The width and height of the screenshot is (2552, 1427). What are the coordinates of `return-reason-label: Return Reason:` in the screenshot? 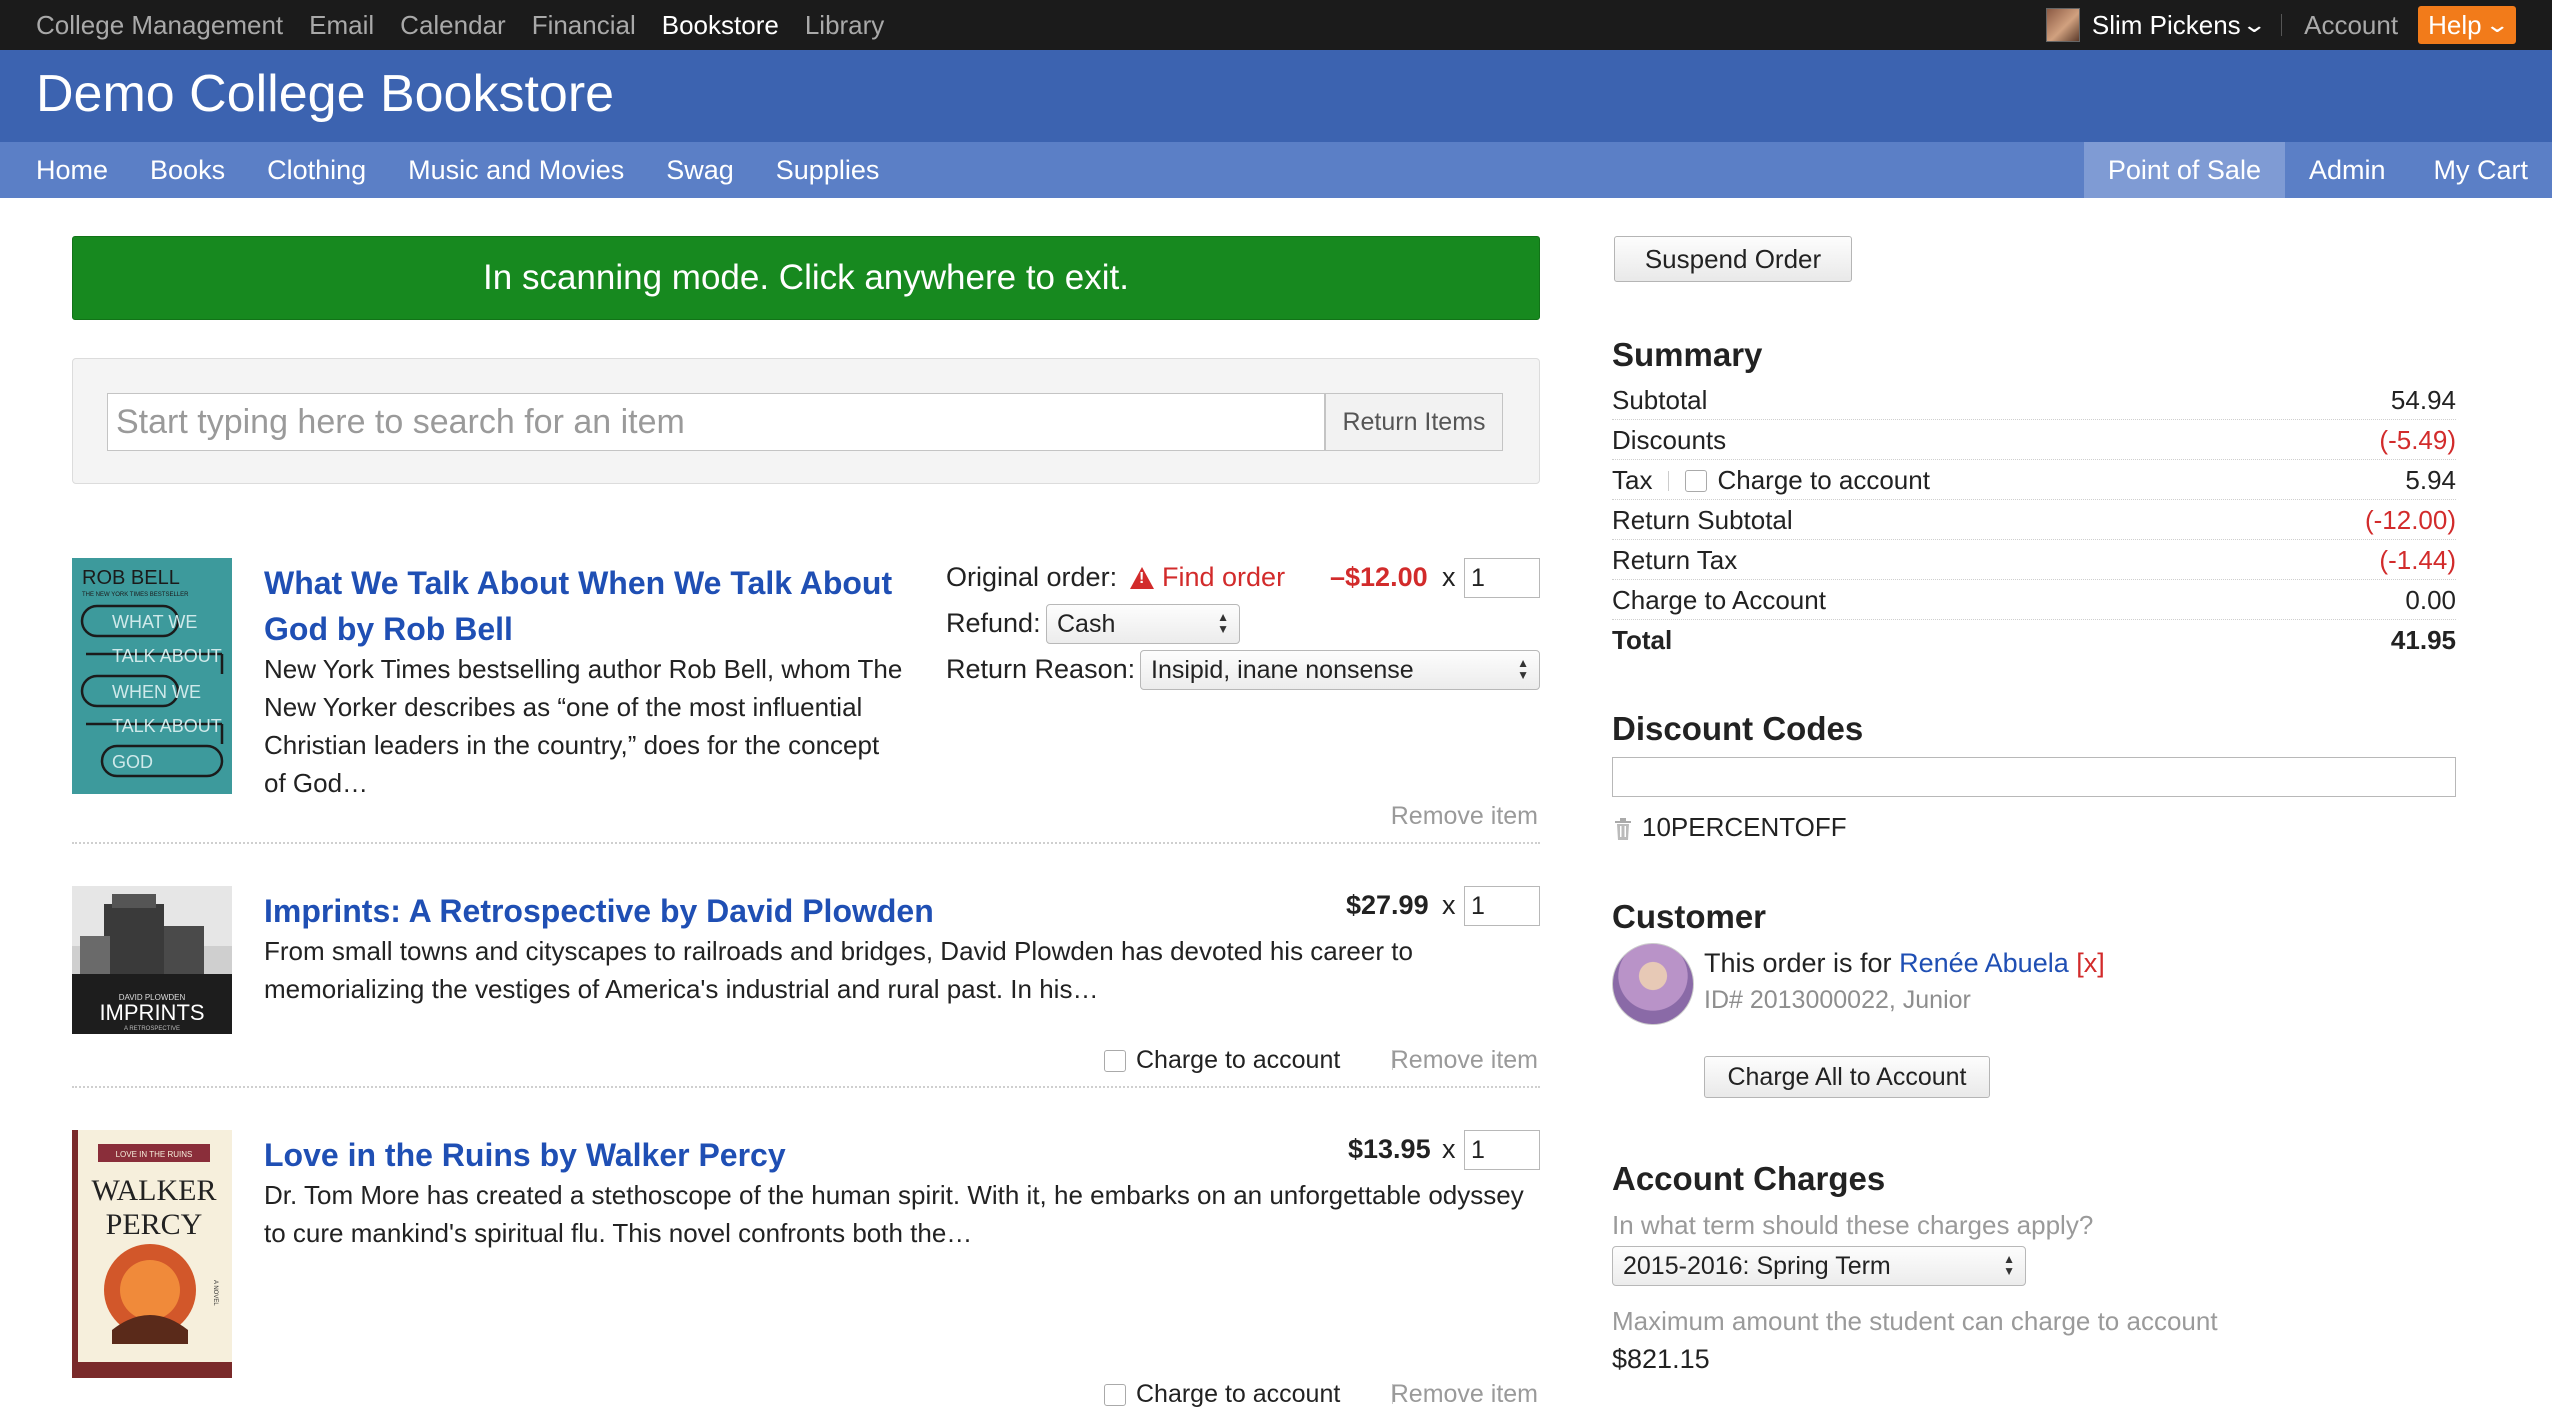 It's located at (1041, 669).